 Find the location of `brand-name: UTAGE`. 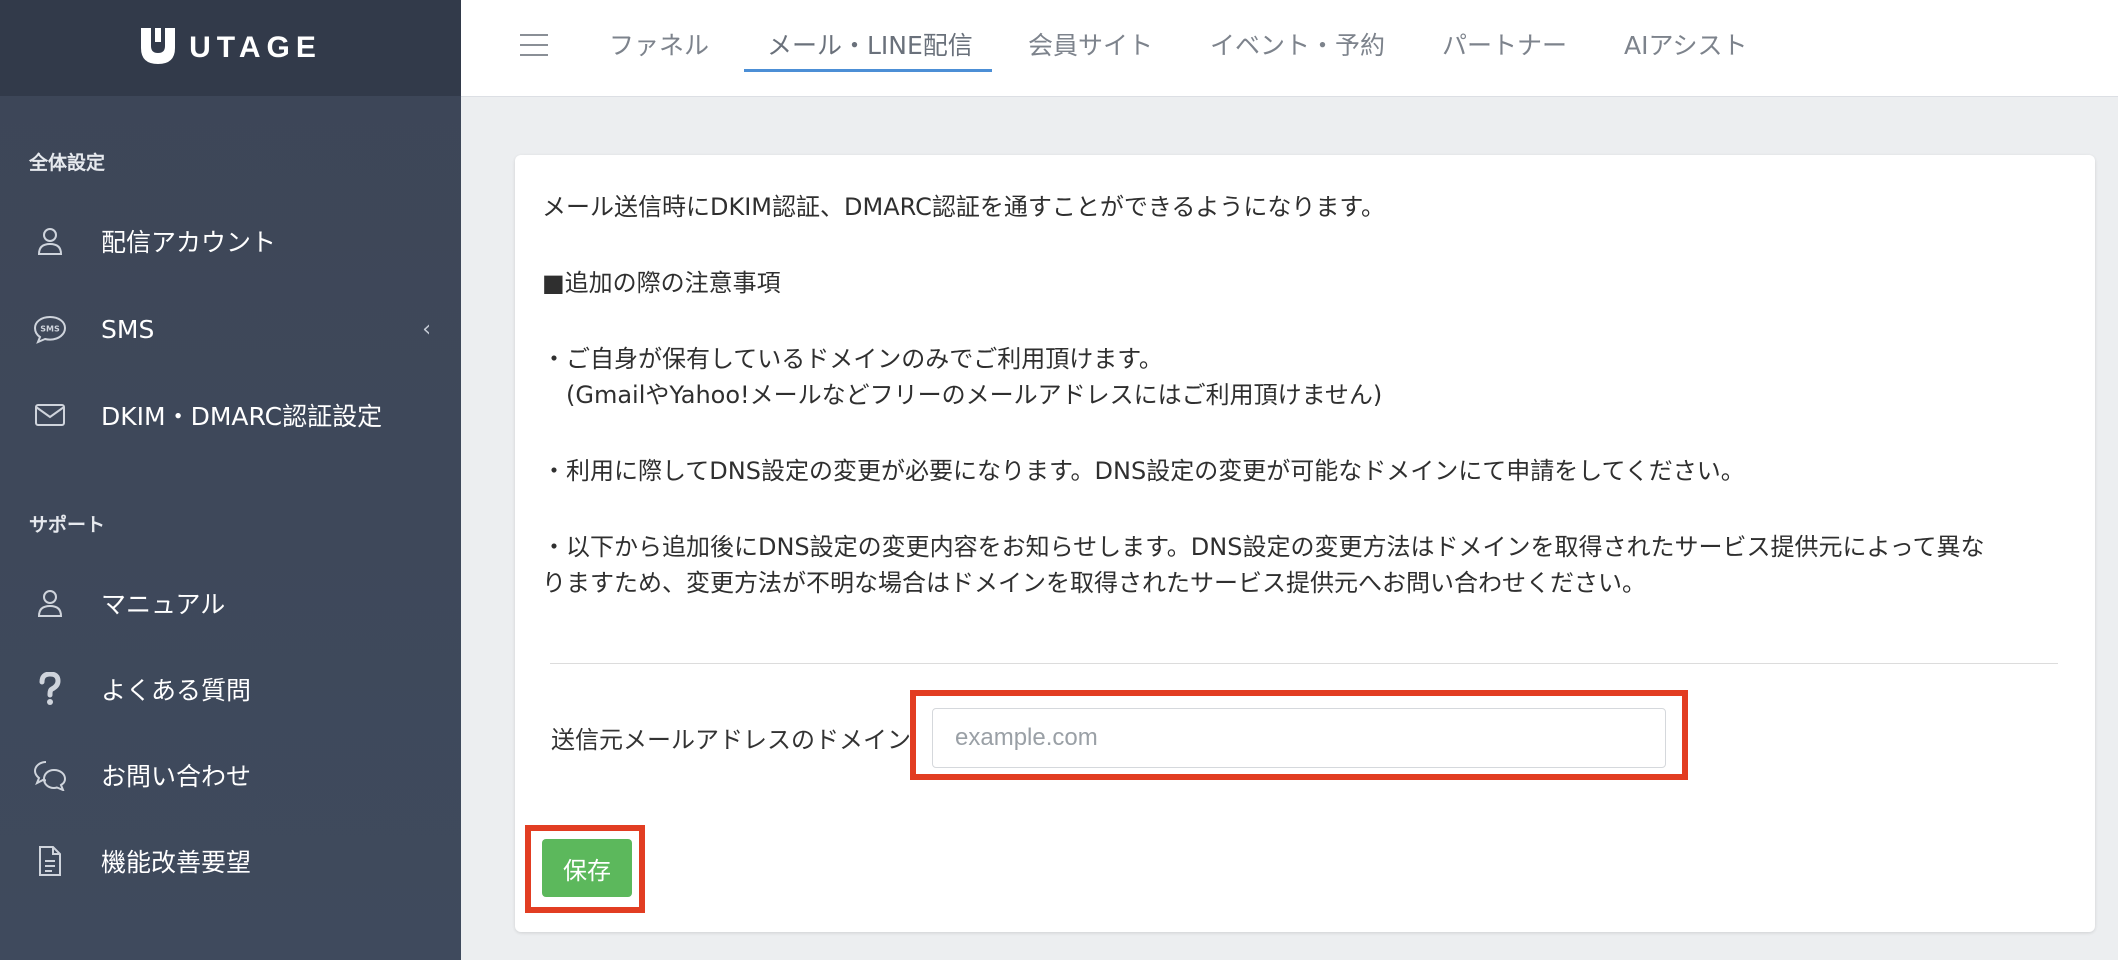

brand-name: UTAGE is located at coordinates (255, 47).